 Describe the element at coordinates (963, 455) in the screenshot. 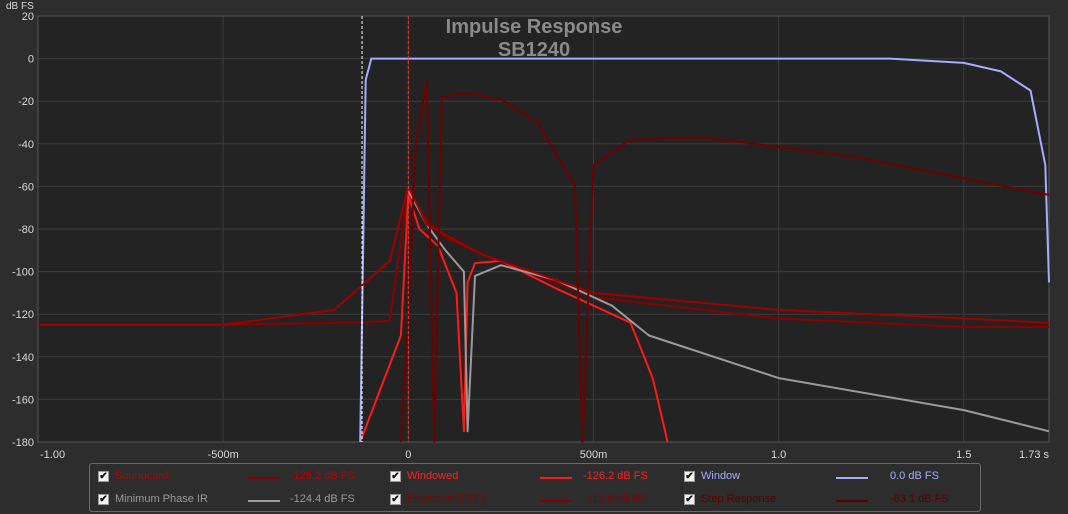

I see `x-tick-label: 1.5` at that location.